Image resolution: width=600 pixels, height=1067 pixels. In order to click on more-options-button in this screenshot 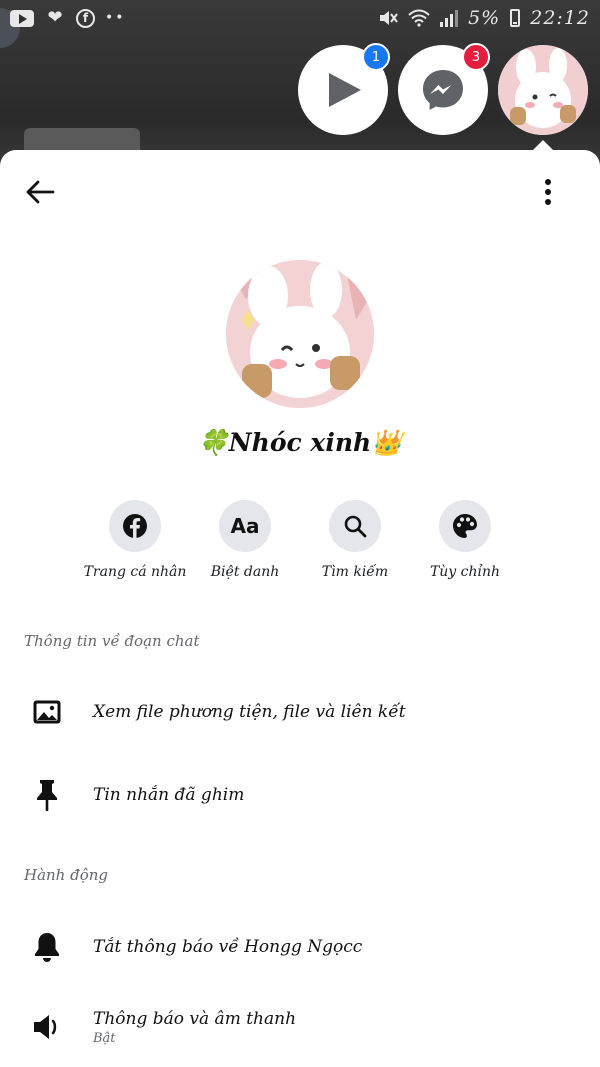, I will do `click(548, 192)`.